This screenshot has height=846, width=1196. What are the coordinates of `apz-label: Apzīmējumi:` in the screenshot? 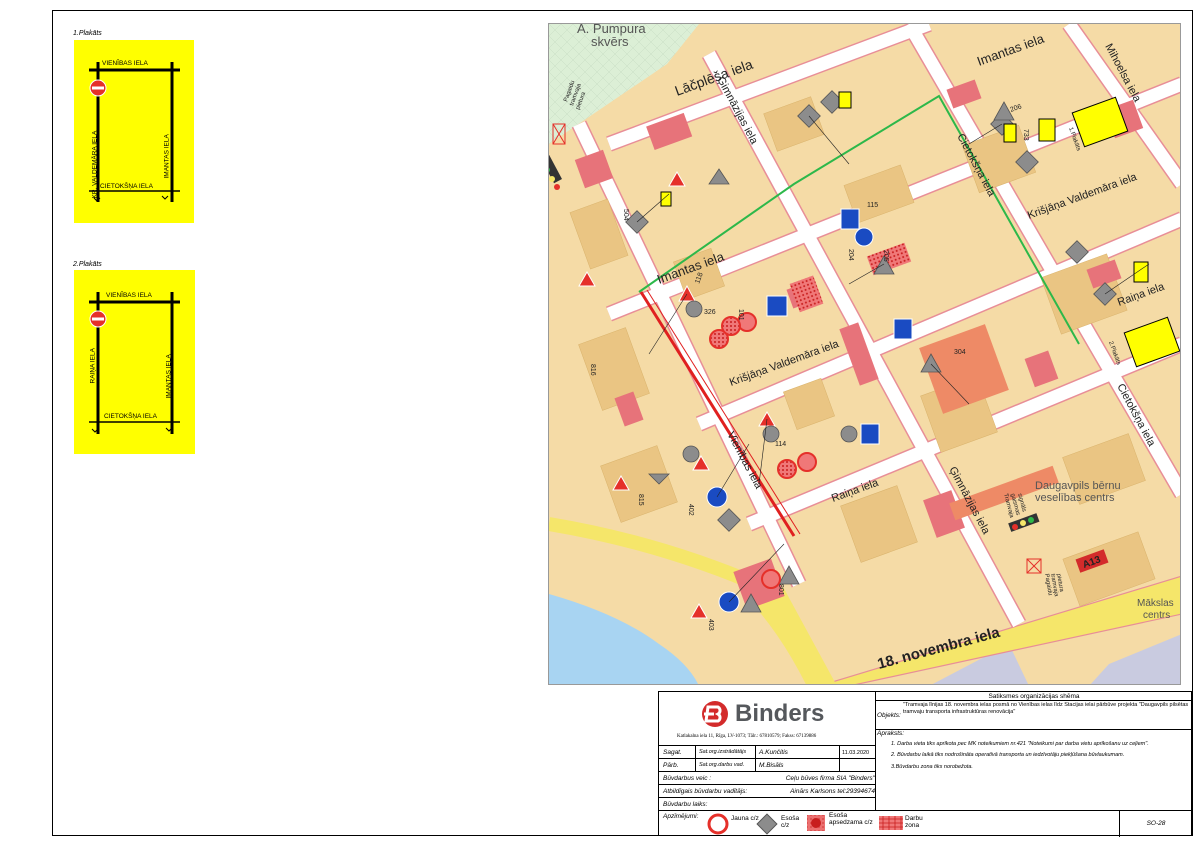 It's located at (681, 816).